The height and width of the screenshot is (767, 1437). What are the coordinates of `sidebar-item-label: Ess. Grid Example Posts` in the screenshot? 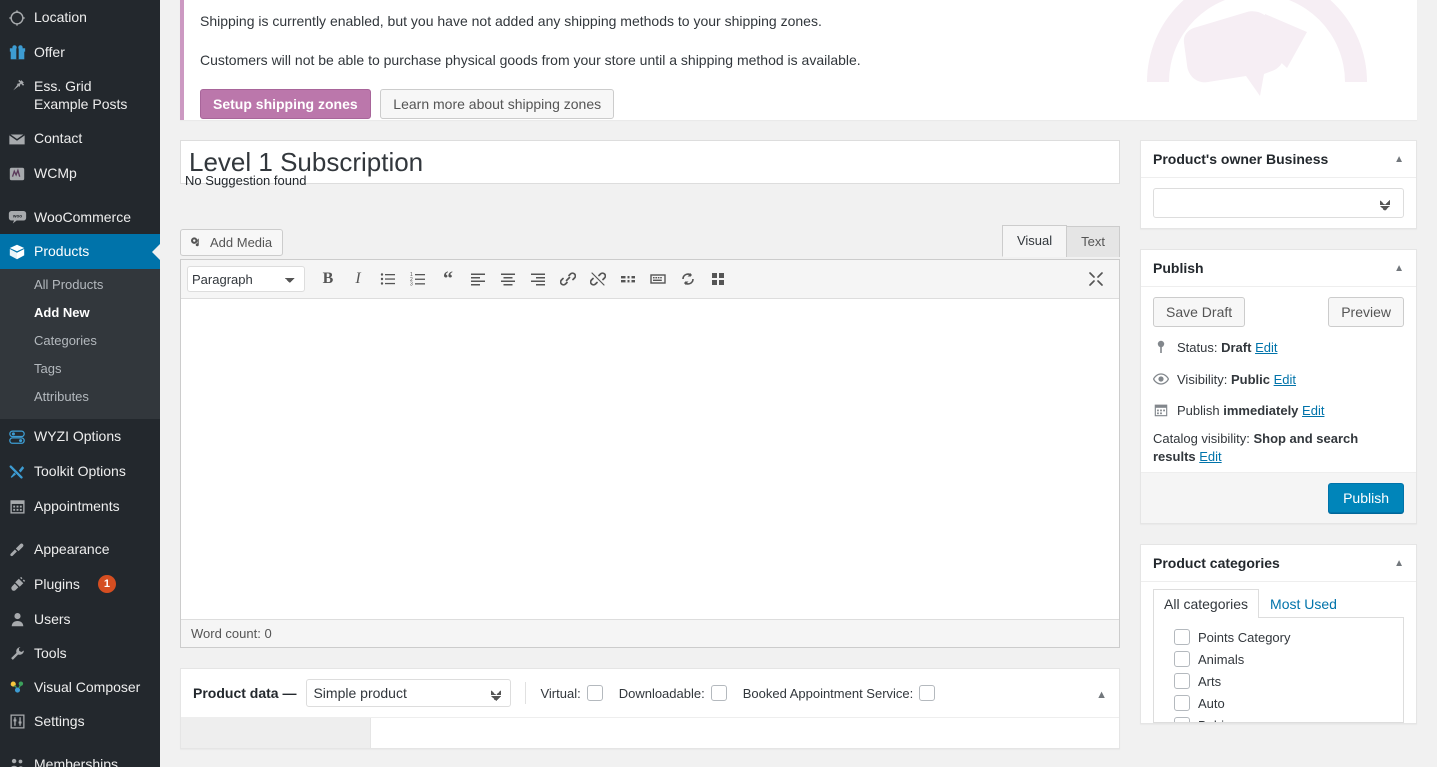 It's located at (81, 95).